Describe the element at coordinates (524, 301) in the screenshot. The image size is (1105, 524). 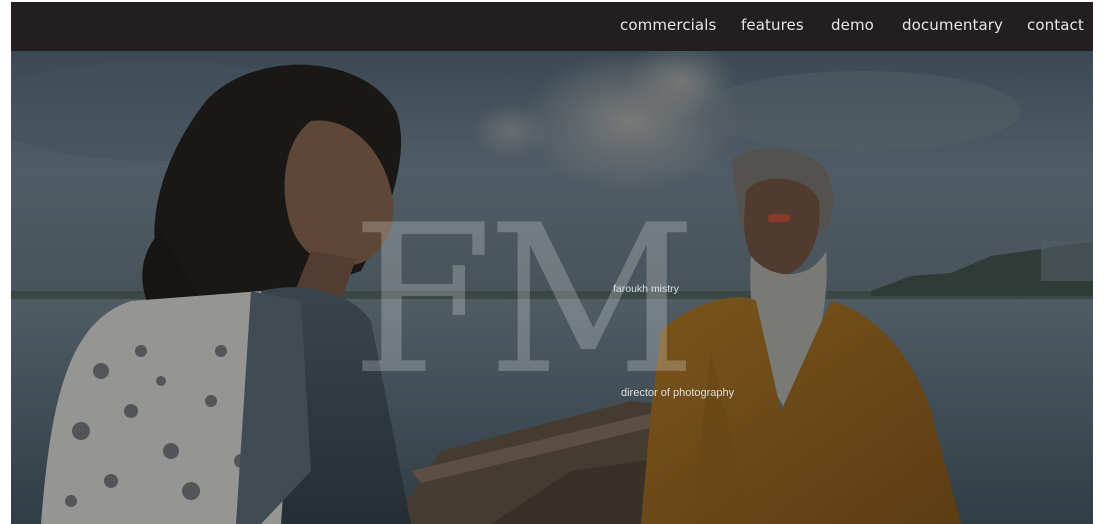
I see `fm-logo-mark: FM` at that location.